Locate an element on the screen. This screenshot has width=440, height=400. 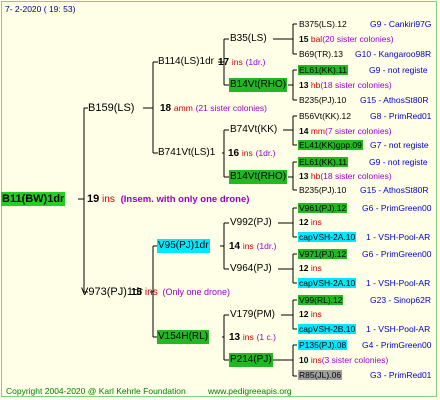
gen4-row-1: 15 bal(20 sister colonies) is located at coordinates (346, 39).